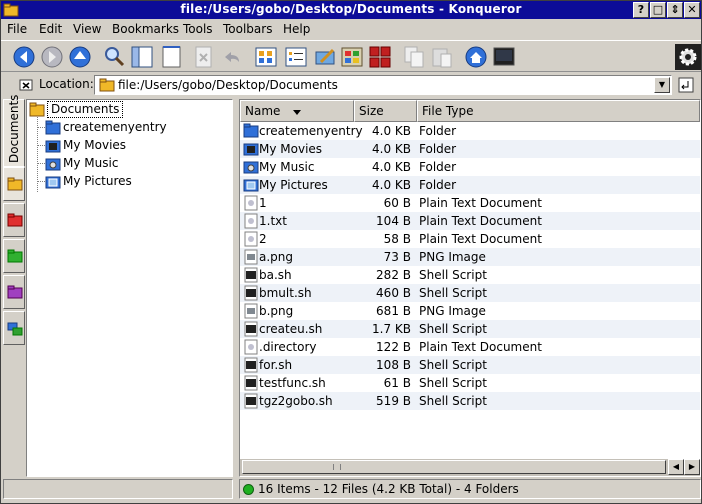 This screenshot has height=504, width=702. What do you see at coordinates (266, 57) in the screenshot?
I see `icon-view-icon` at bounding box center [266, 57].